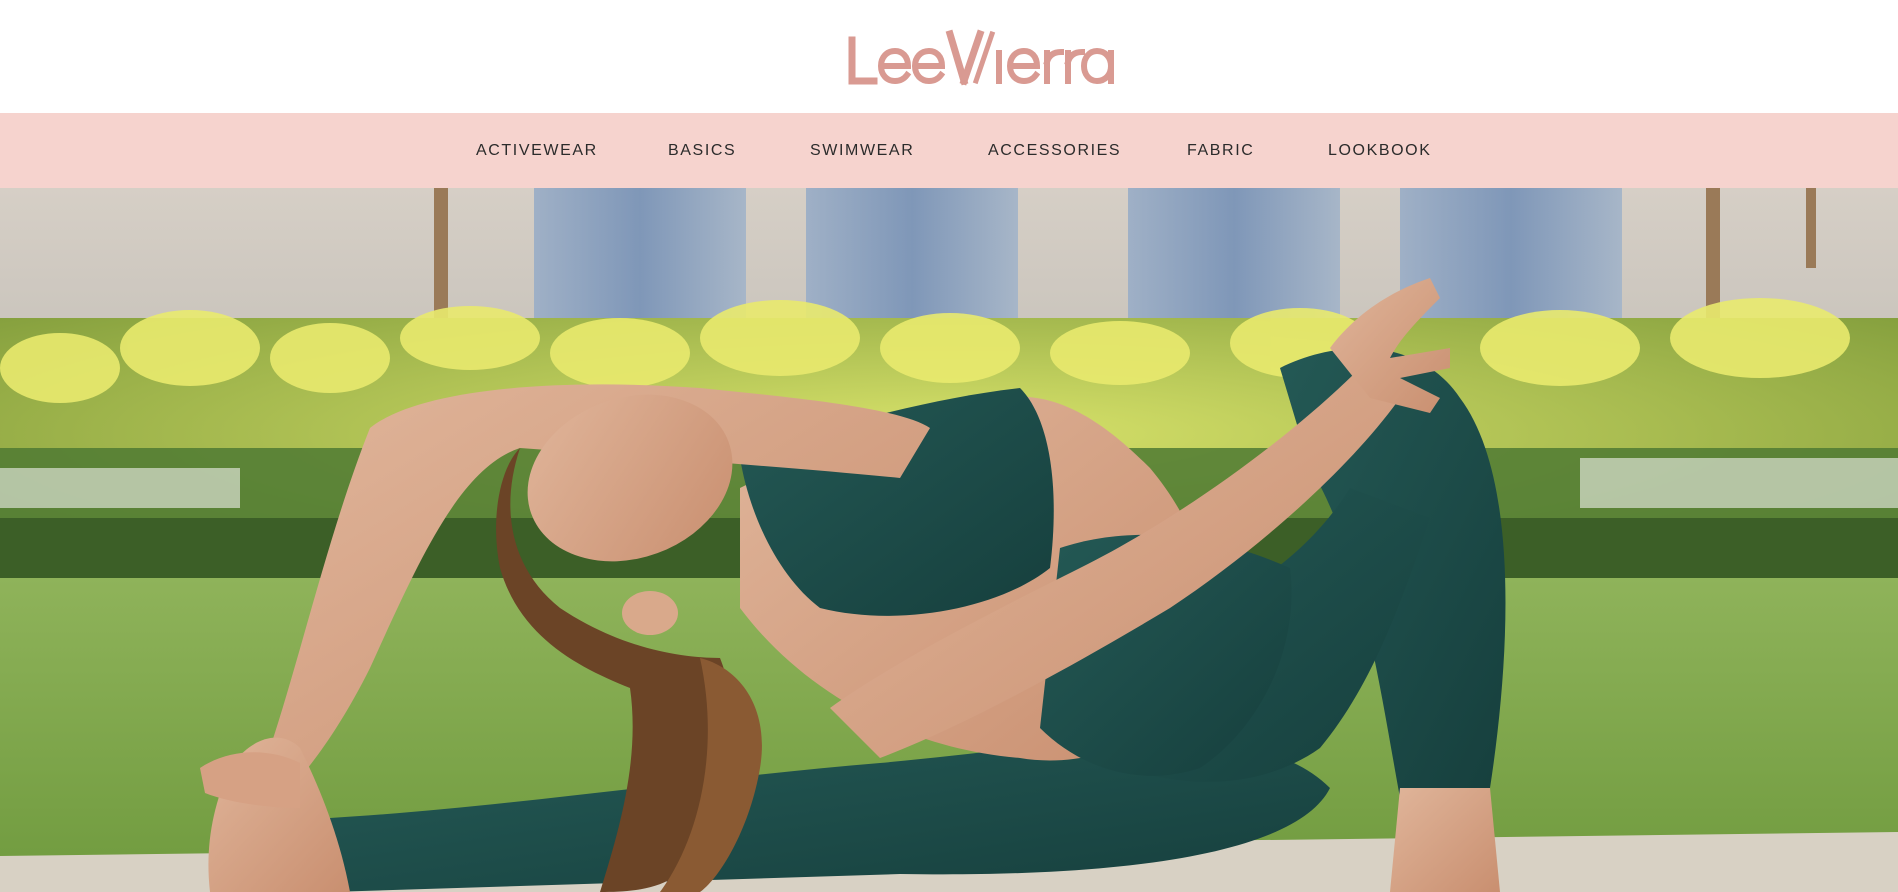  What do you see at coordinates (982, 57) in the screenshot?
I see `brand-logo` at bounding box center [982, 57].